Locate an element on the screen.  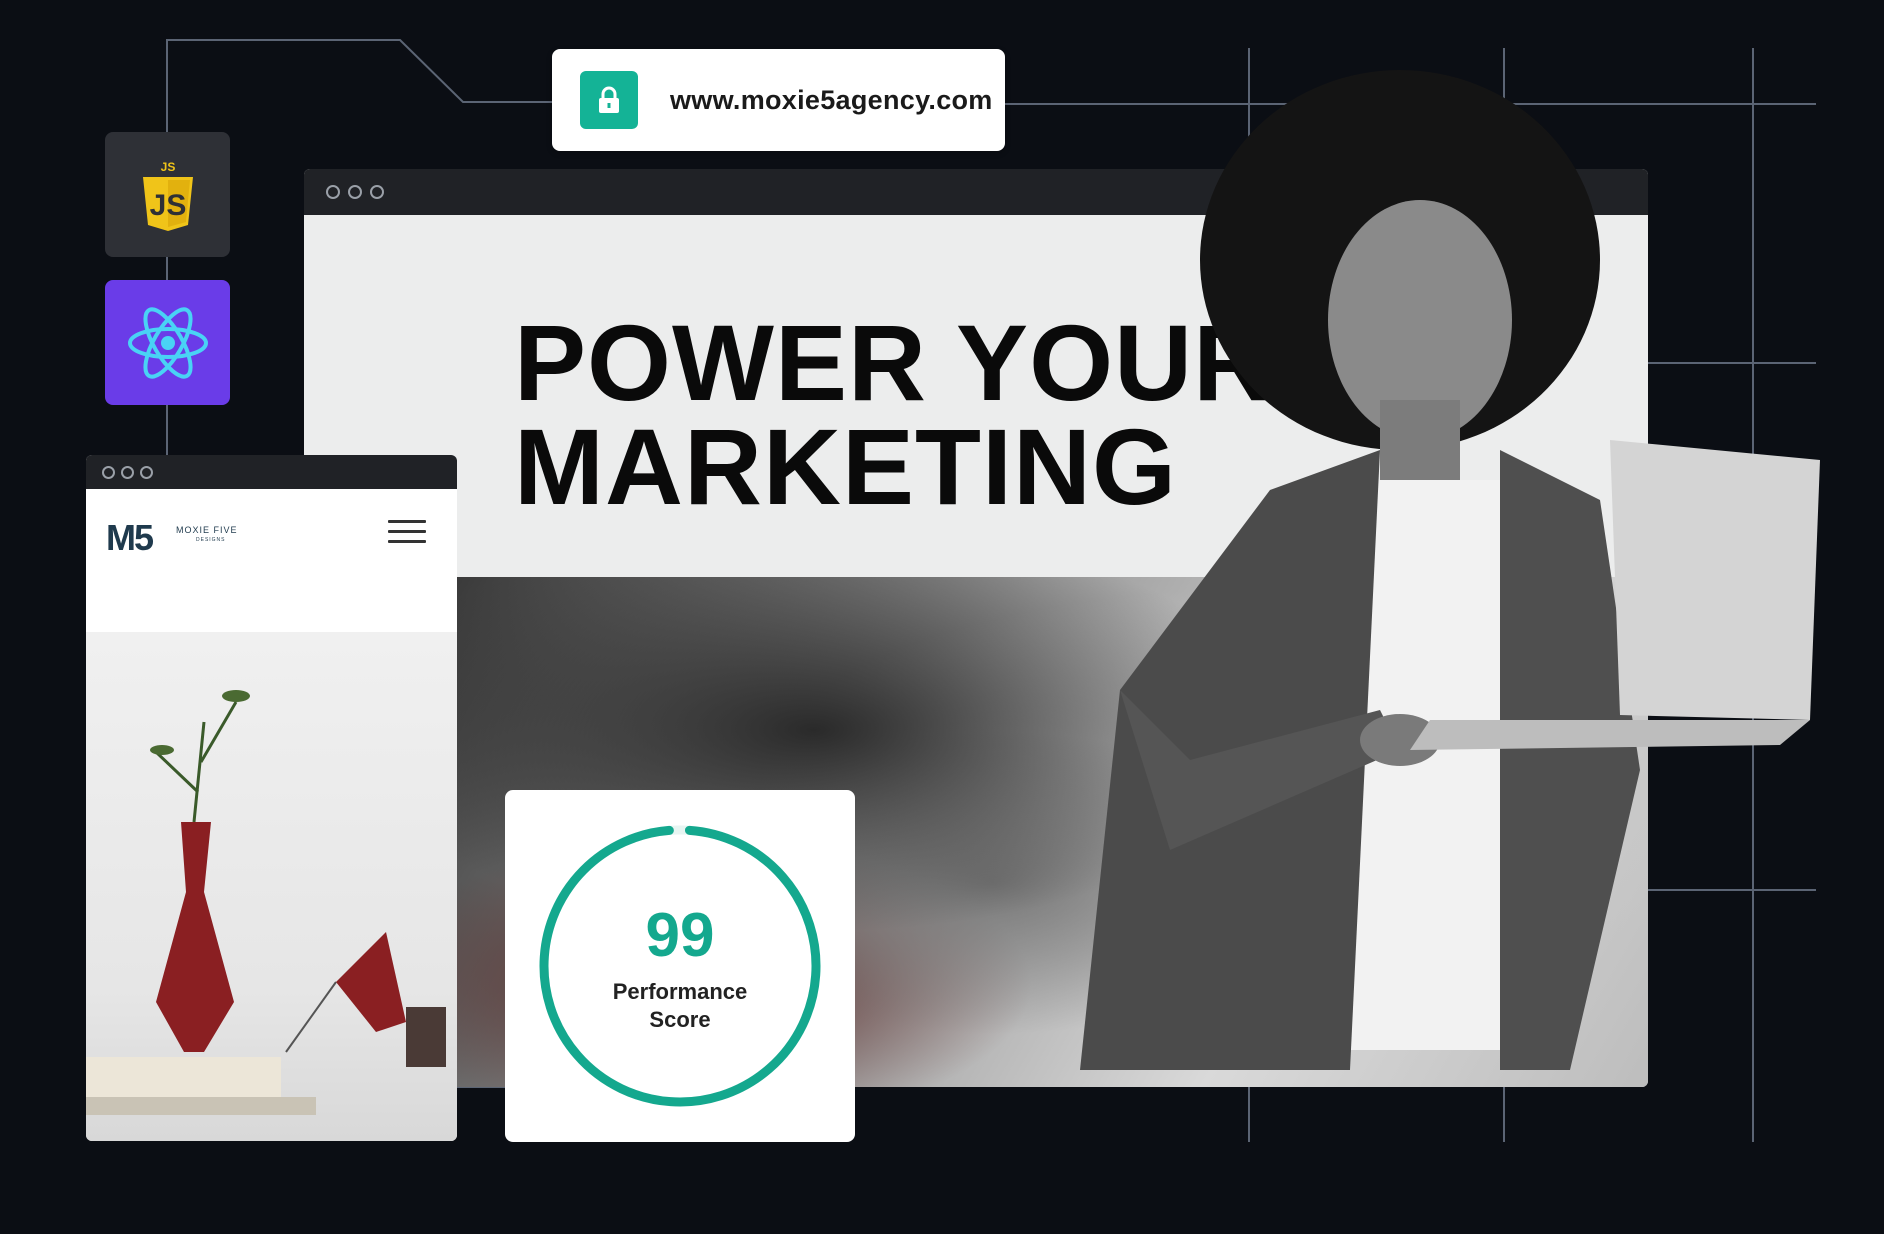
react-badge is located at coordinates (167, 342).